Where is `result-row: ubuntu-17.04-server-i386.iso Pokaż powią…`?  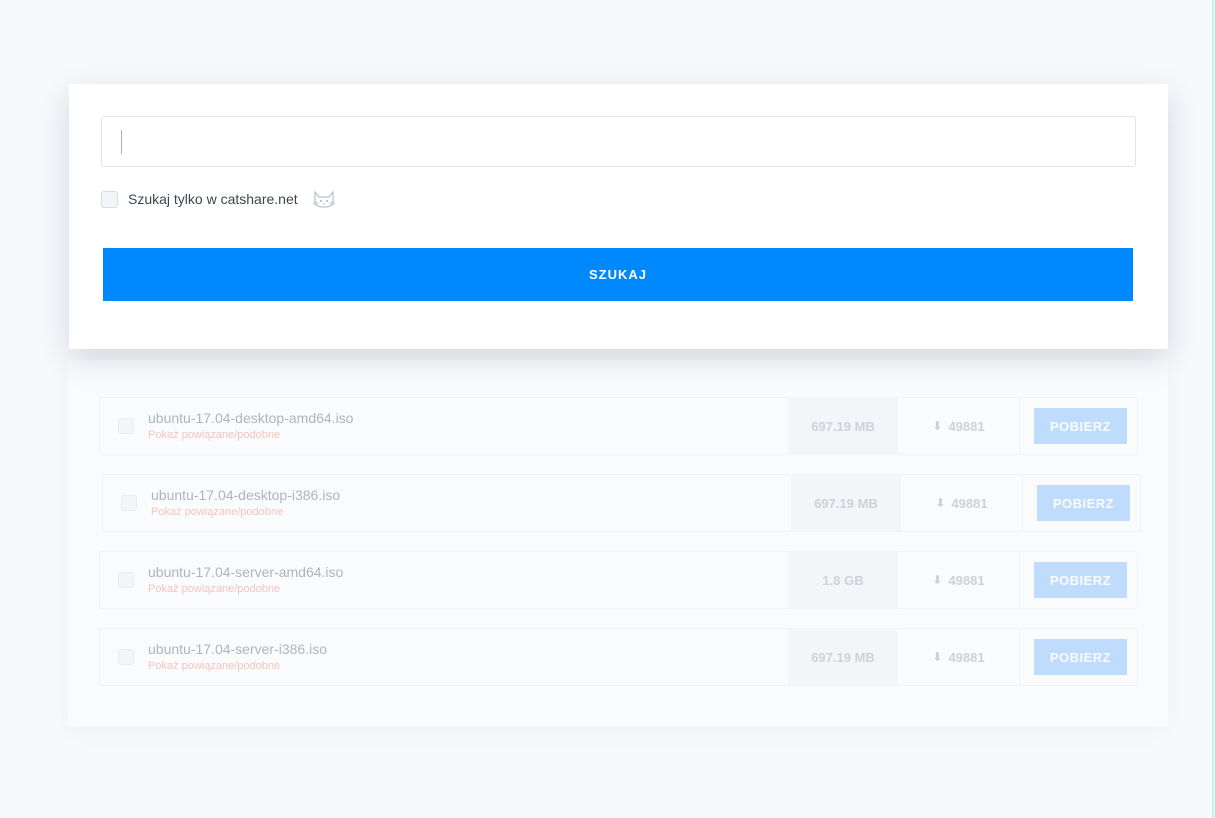
result-row: ubuntu-17.04-server-i386.iso Pokaż powią… is located at coordinates (618, 657).